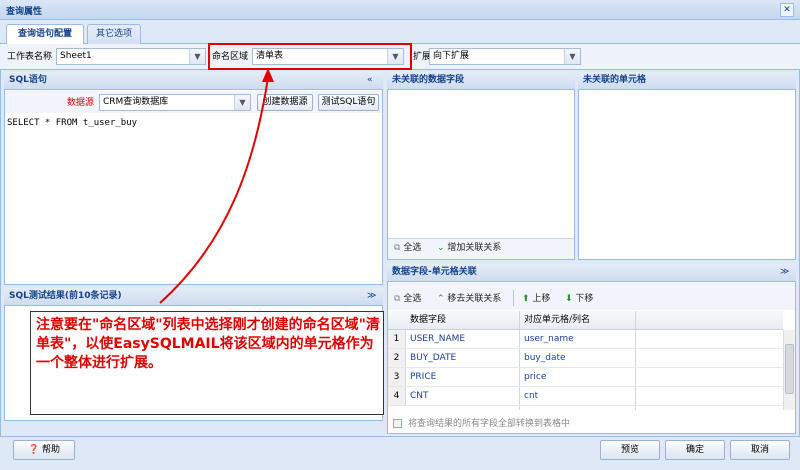 The height and width of the screenshot is (470, 800). What do you see at coordinates (216, 186) in the screenshot?
I see `annotation-arrow` at bounding box center [216, 186].